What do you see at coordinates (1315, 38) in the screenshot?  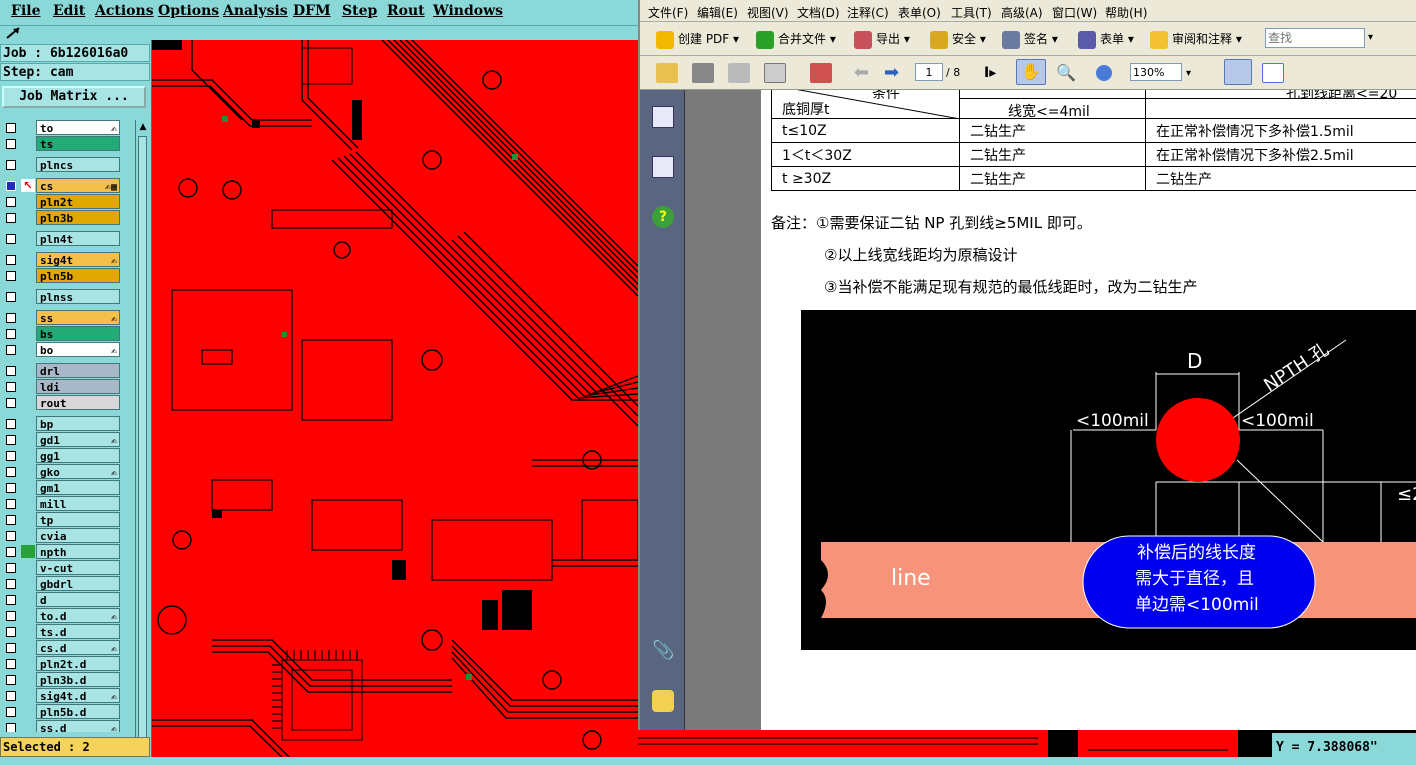 I see `search-input` at bounding box center [1315, 38].